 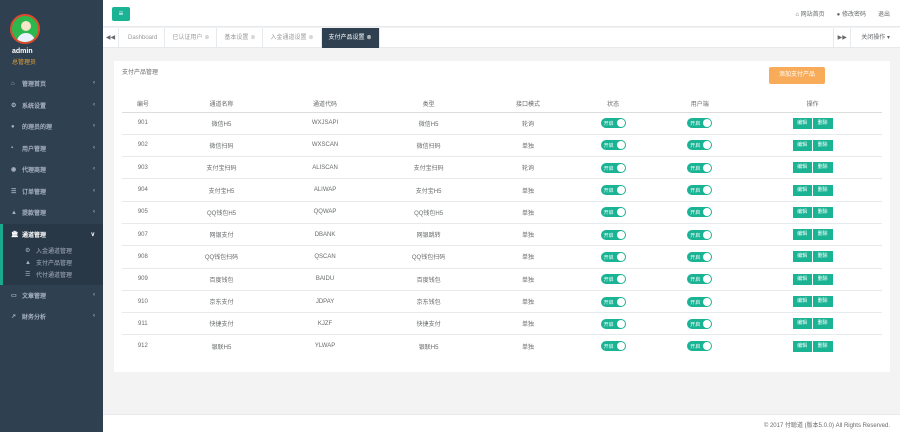 I want to click on site-home-link: ⌂ 网站首页, so click(x=809, y=13).